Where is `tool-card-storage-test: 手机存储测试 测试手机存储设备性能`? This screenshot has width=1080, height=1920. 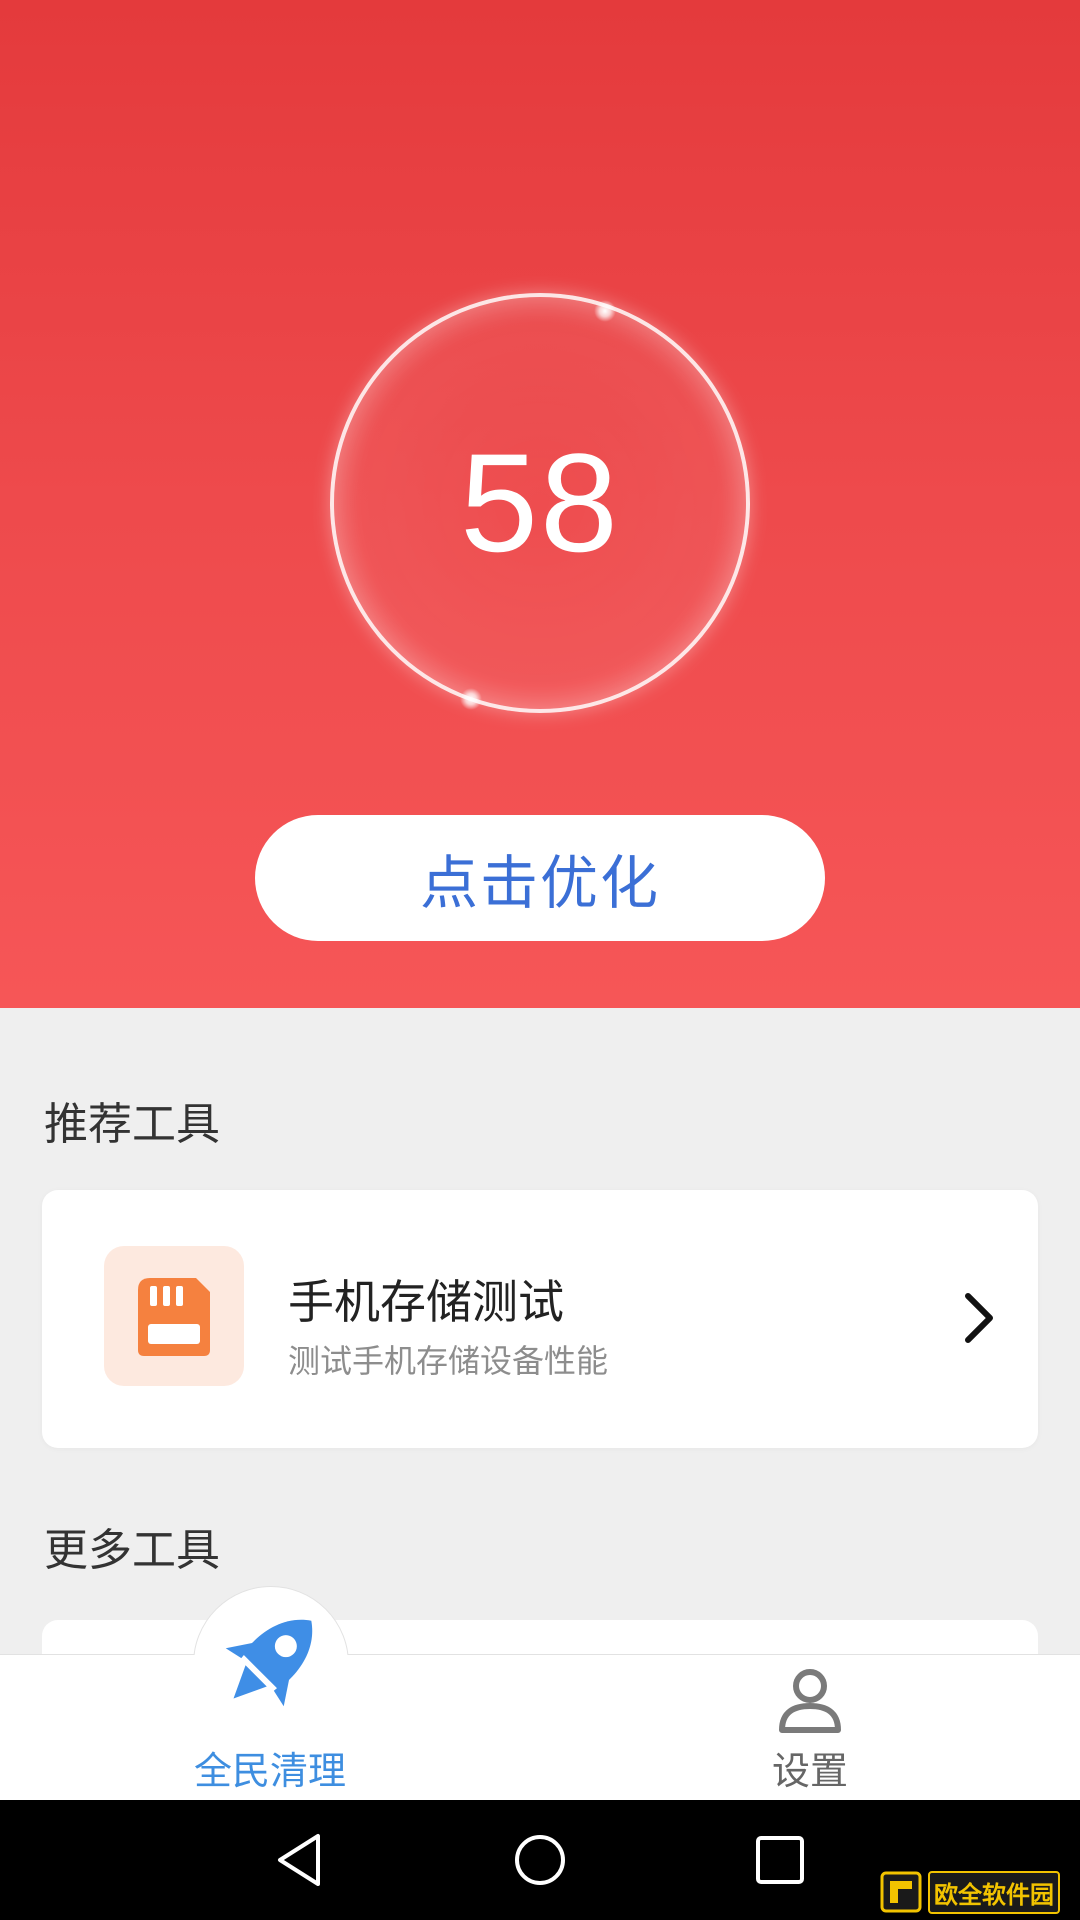 tool-card-storage-test: 手机存储测试 测试手机存储设备性能 is located at coordinates (540, 1319).